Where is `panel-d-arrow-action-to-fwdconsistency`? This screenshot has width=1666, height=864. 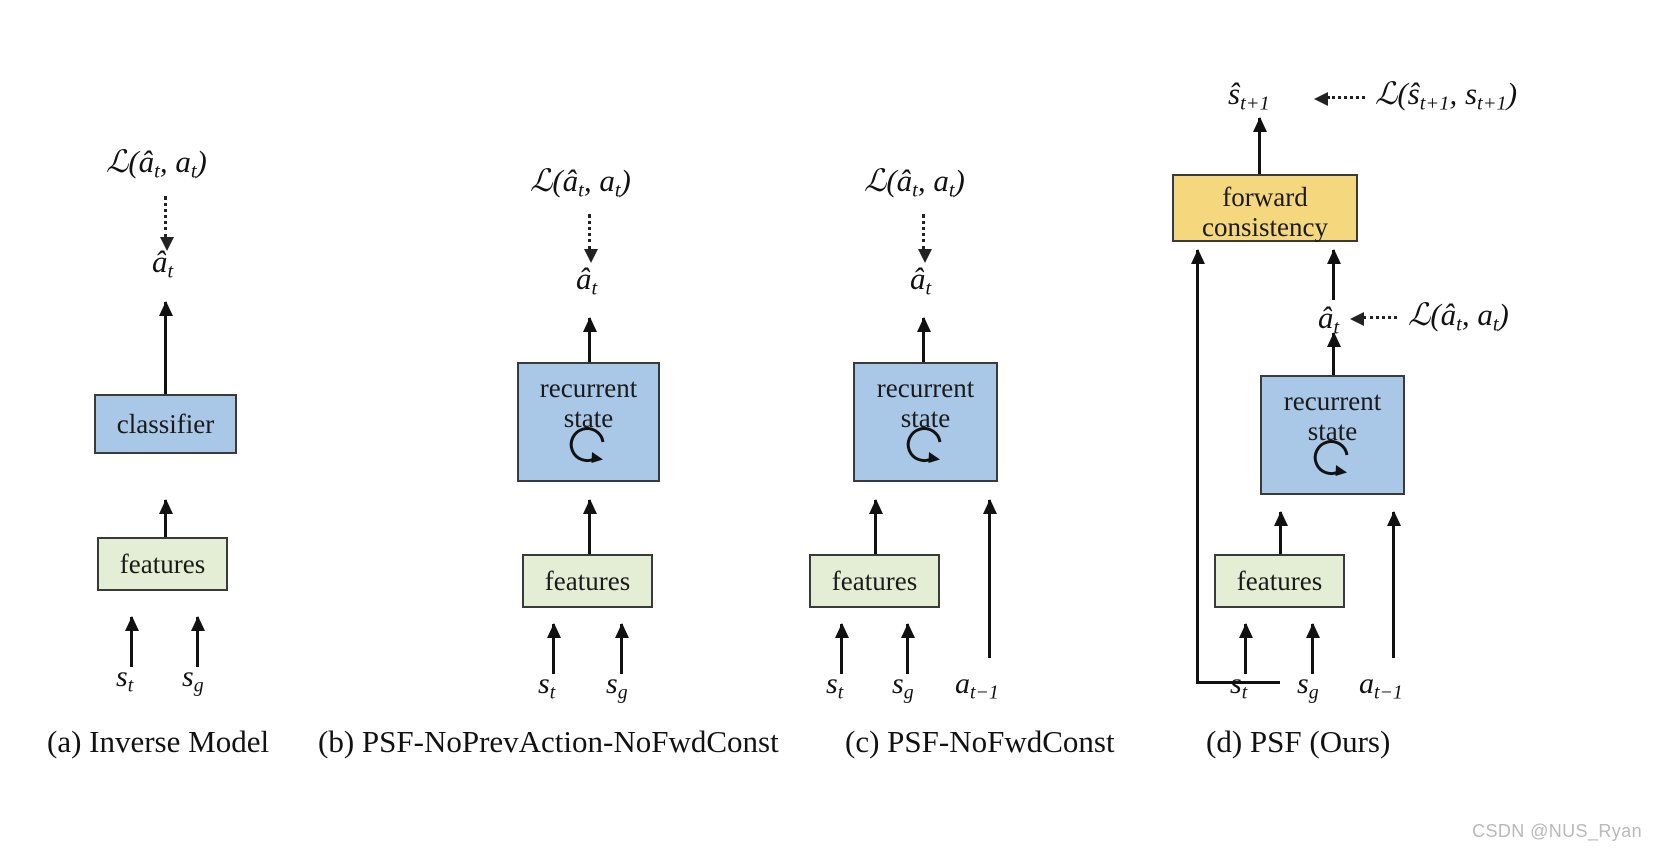 panel-d-arrow-action-to-fwdconsistency is located at coordinates (1333, 275).